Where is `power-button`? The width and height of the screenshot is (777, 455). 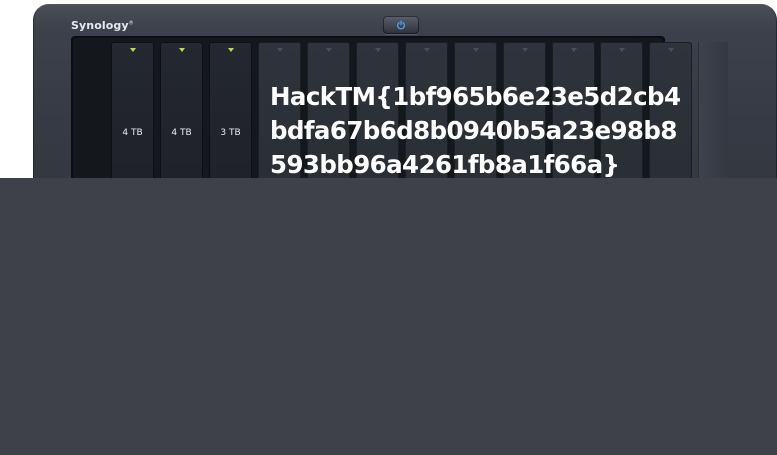 power-button is located at coordinates (401, 25).